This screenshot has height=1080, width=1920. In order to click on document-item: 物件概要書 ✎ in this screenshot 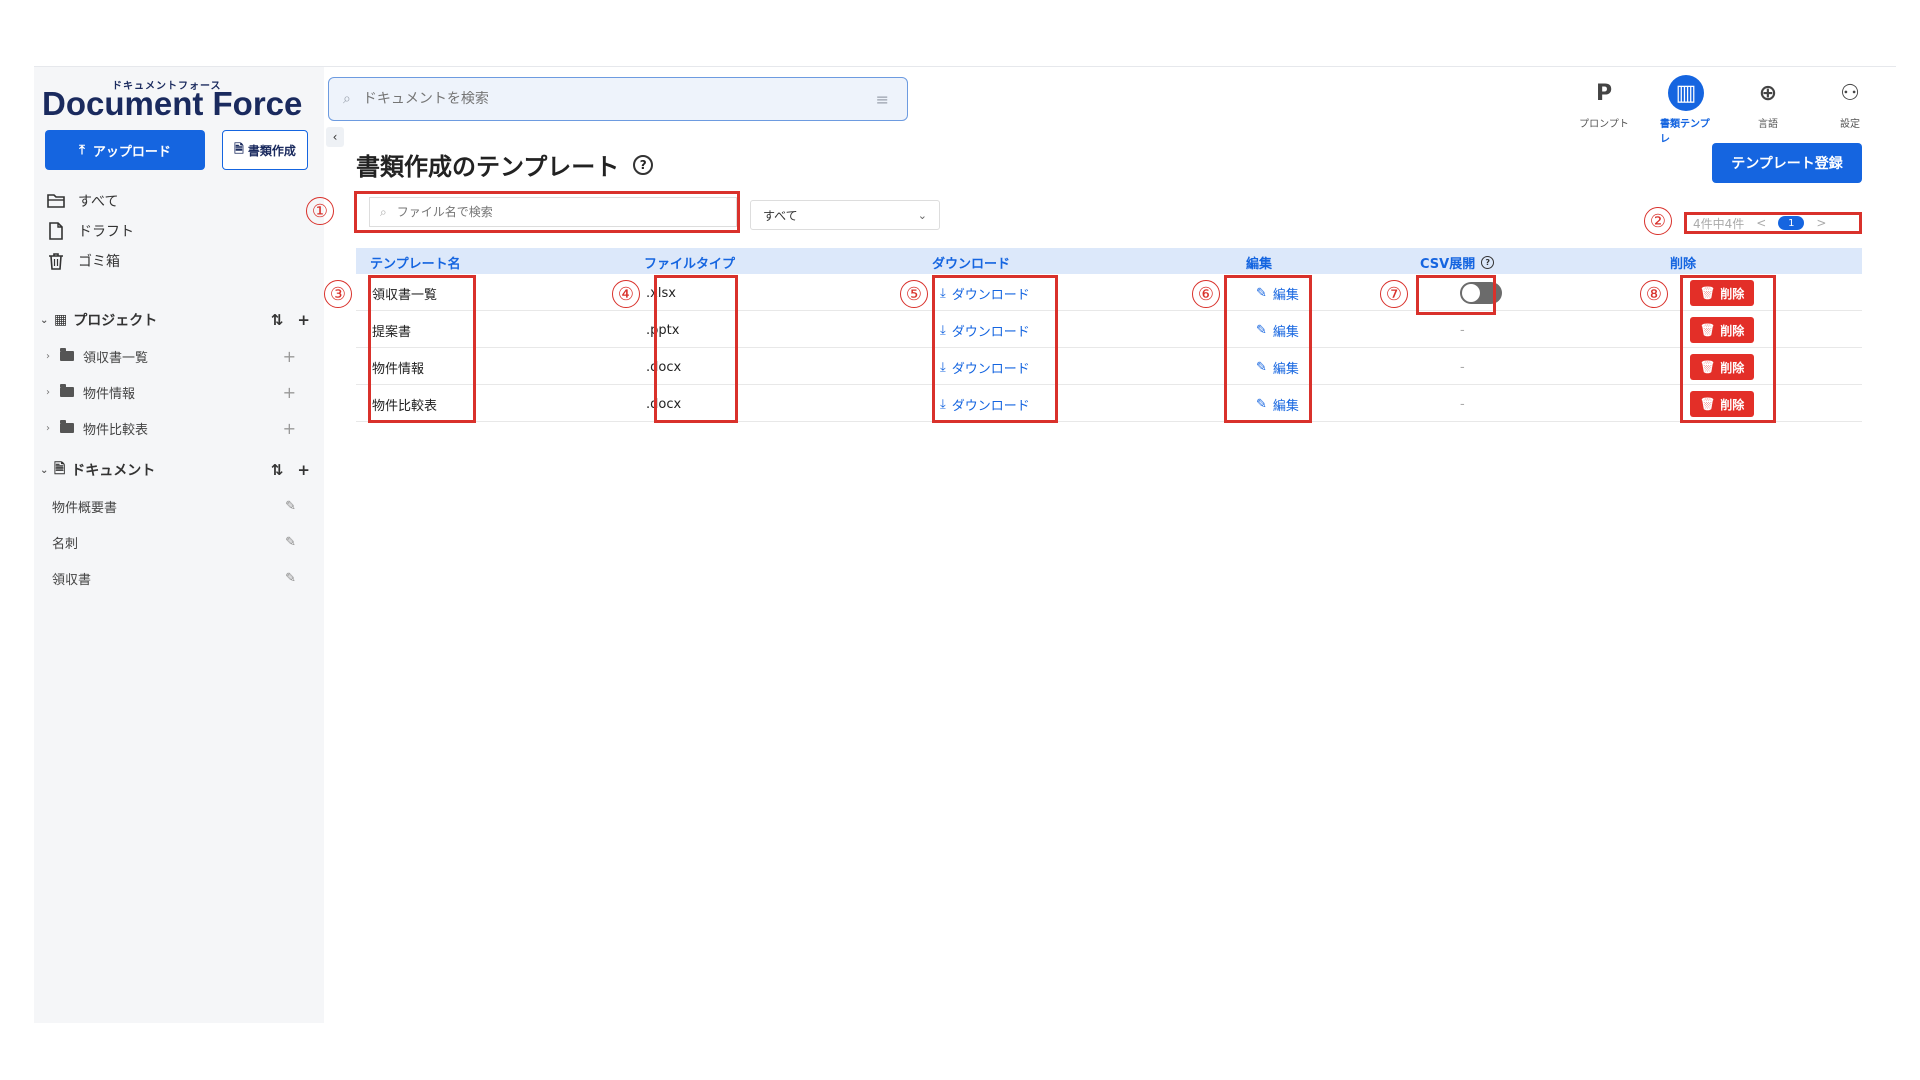, I will do `click(180, 506)`.